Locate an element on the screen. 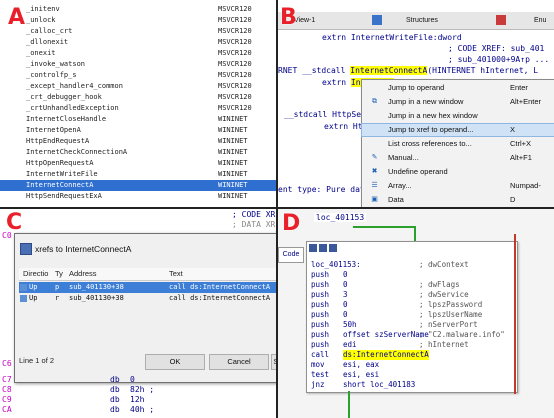 The height and width of the screenshot is (418, 554). menu-item: ✎ Manual... Alt+F1 is located at coordinates (458, 158).